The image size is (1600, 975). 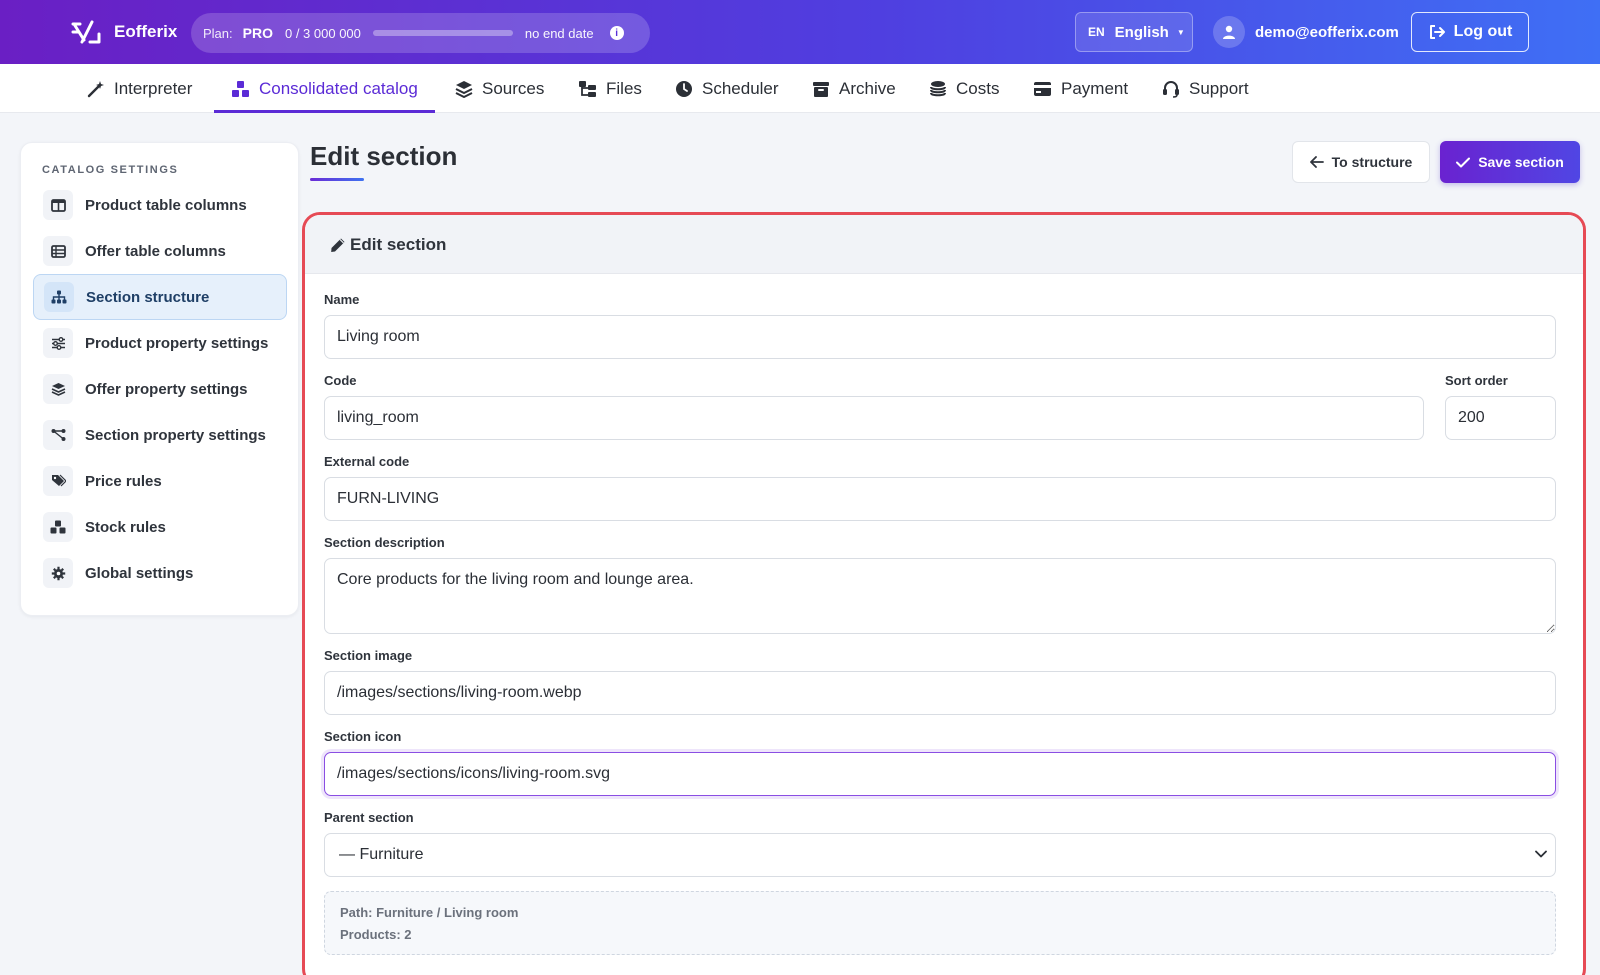 I want to click on logout-button: Log out, so click(x=1470, y=32).